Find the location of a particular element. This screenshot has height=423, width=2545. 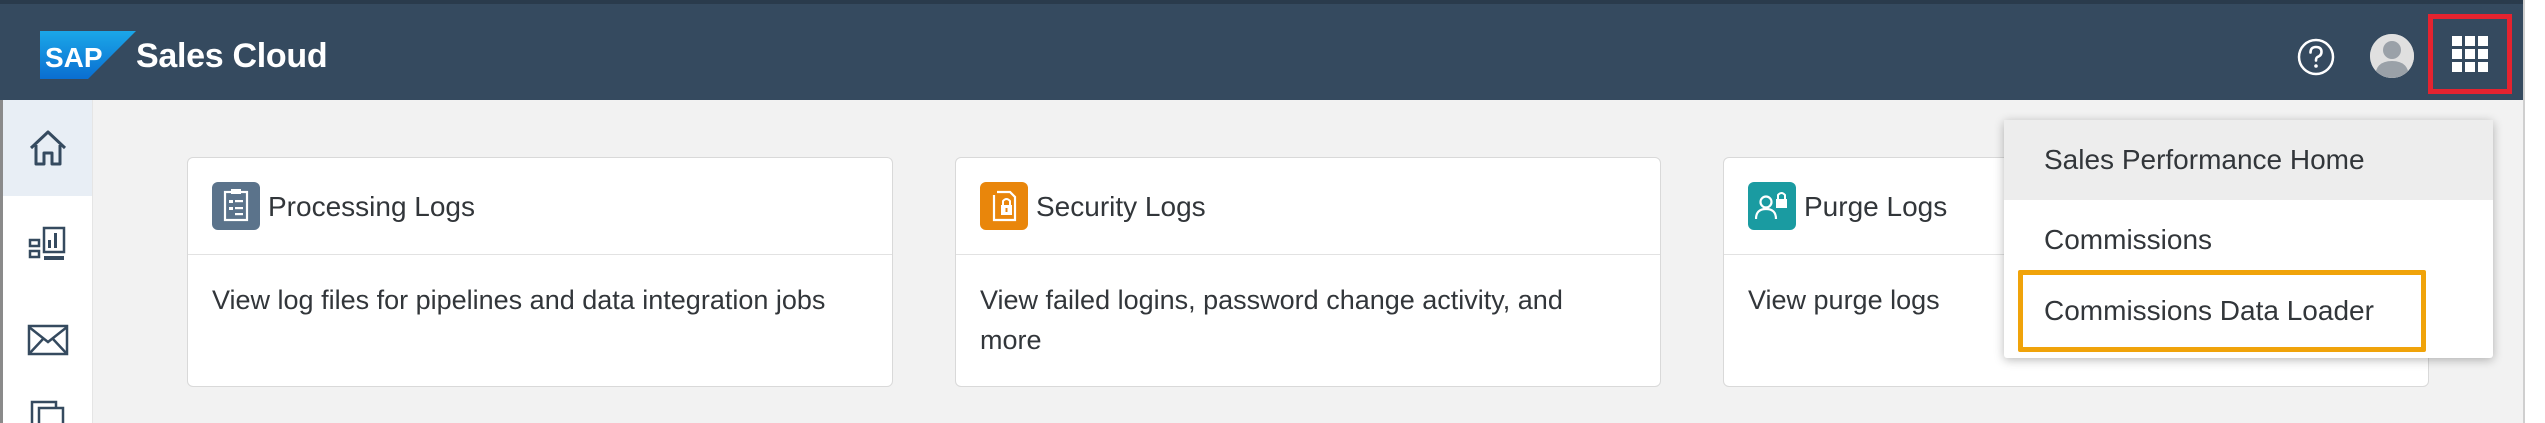

sap-logo: SAP is located at coordinates (88, 55).